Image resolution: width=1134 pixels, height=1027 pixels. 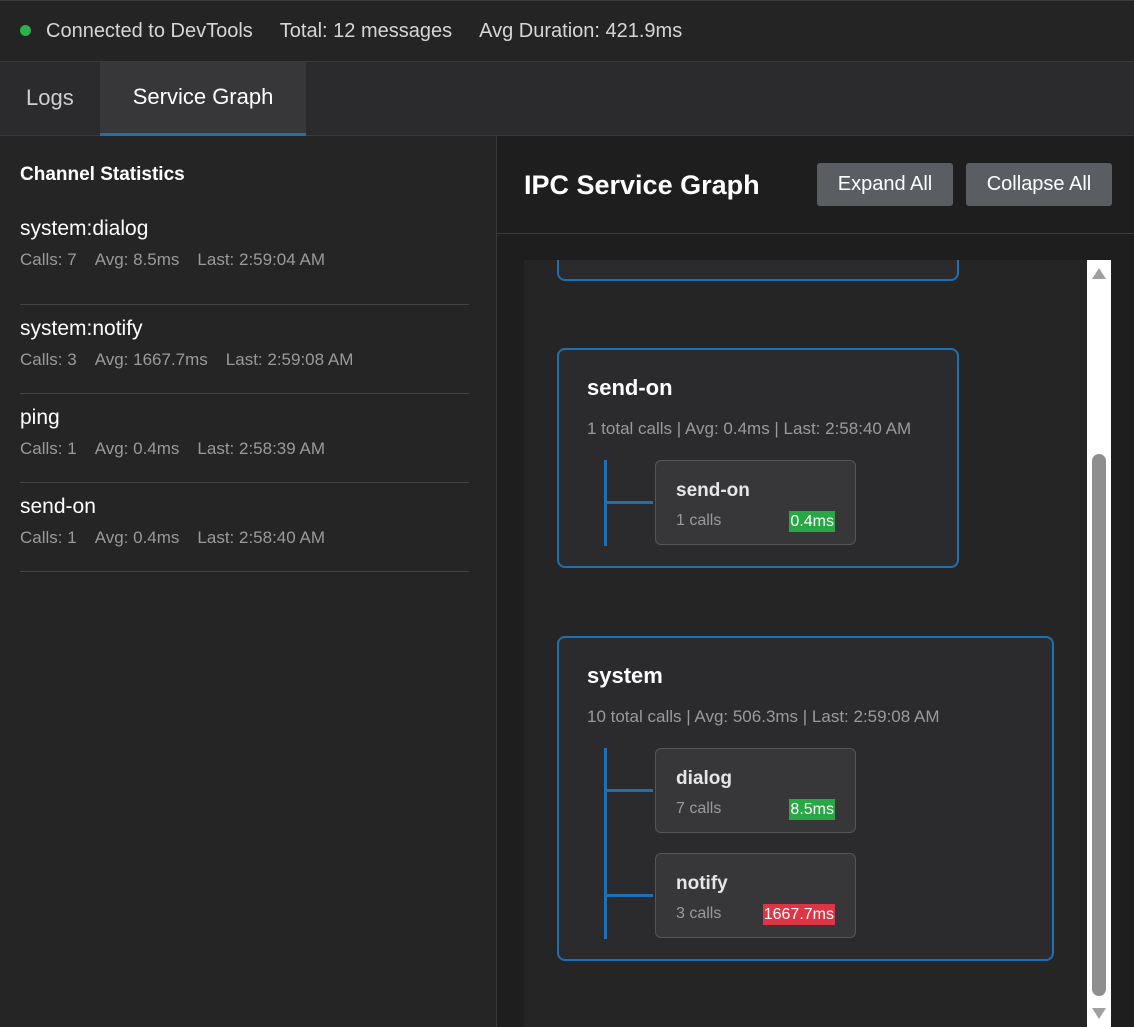 I want to click on service-title: system, so click(x=625, y=676).